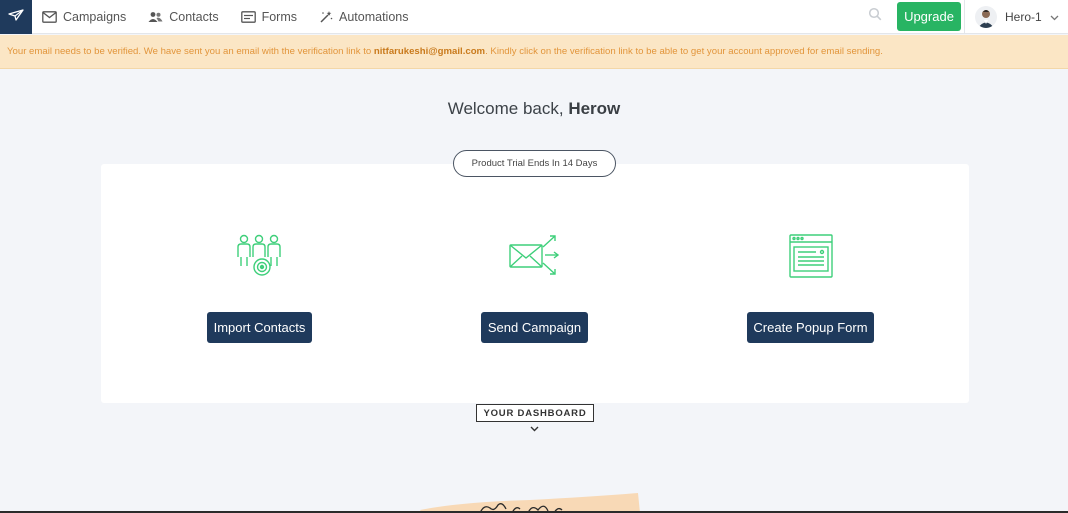  I want to click on form-icon, so click(248, 17).